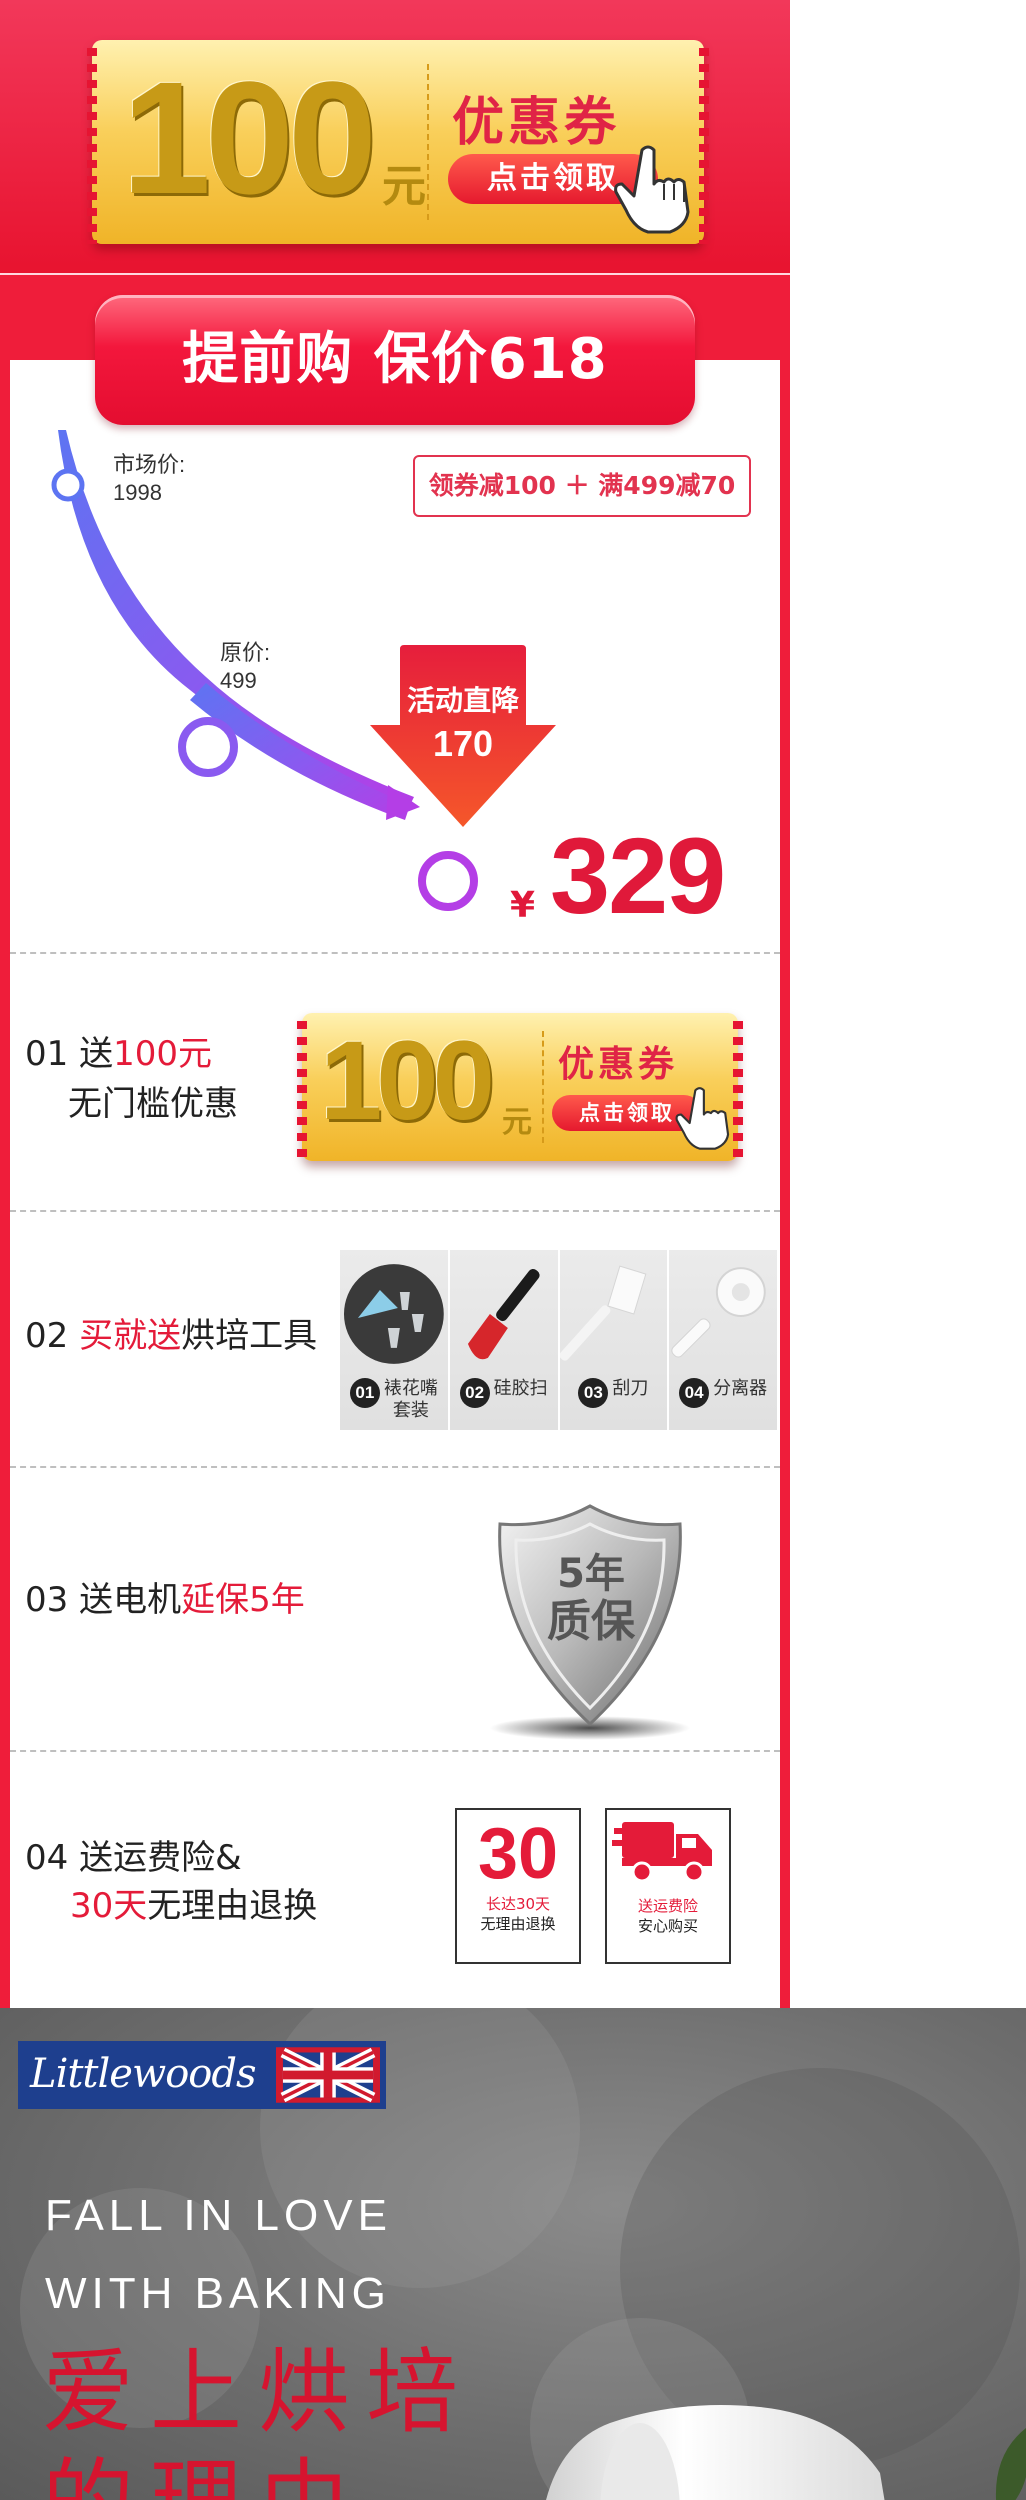  What do you see at coordinates (638, 875) in the screenshot?
I see `final-price: 329` at bounding box center [638, 875].